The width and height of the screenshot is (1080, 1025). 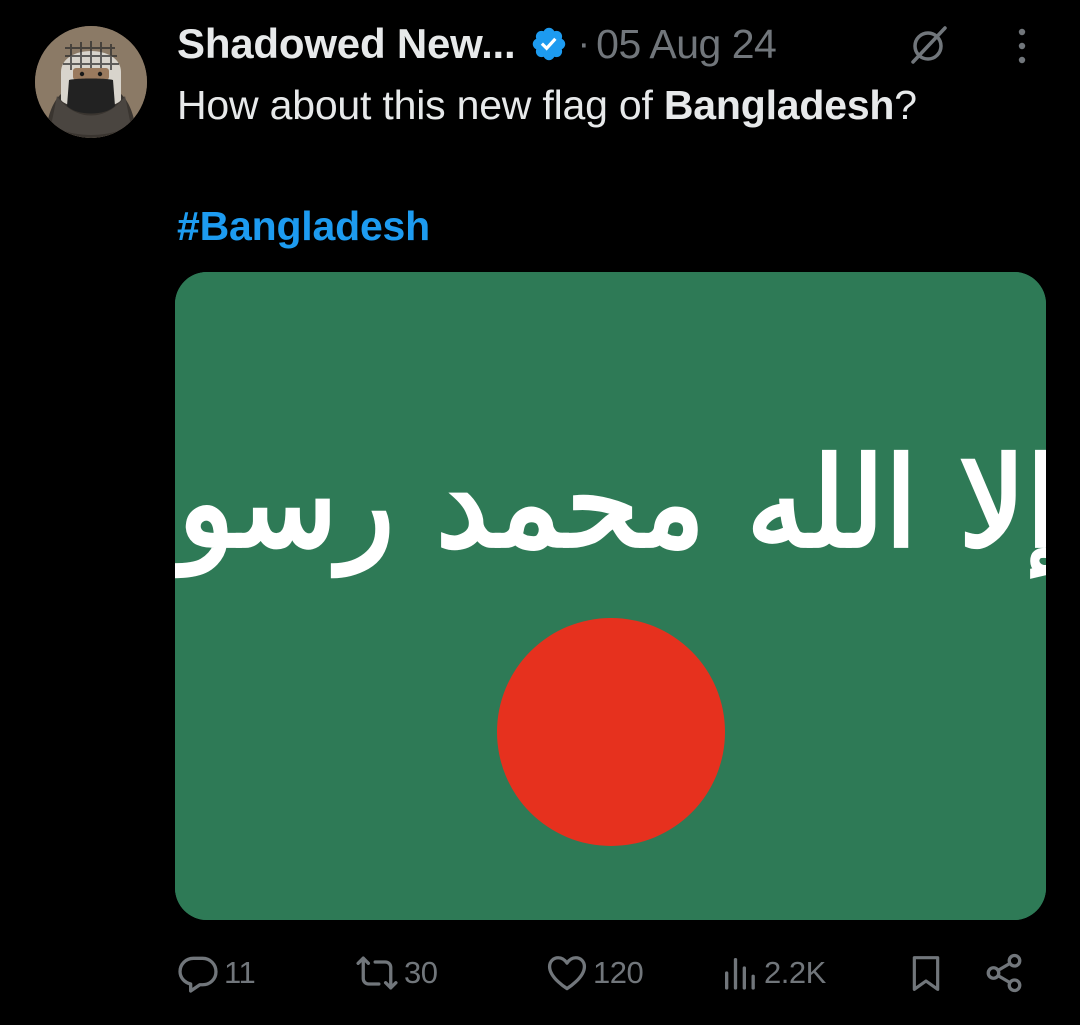 I want to click on share-icon, so click(x=1004, y=973).